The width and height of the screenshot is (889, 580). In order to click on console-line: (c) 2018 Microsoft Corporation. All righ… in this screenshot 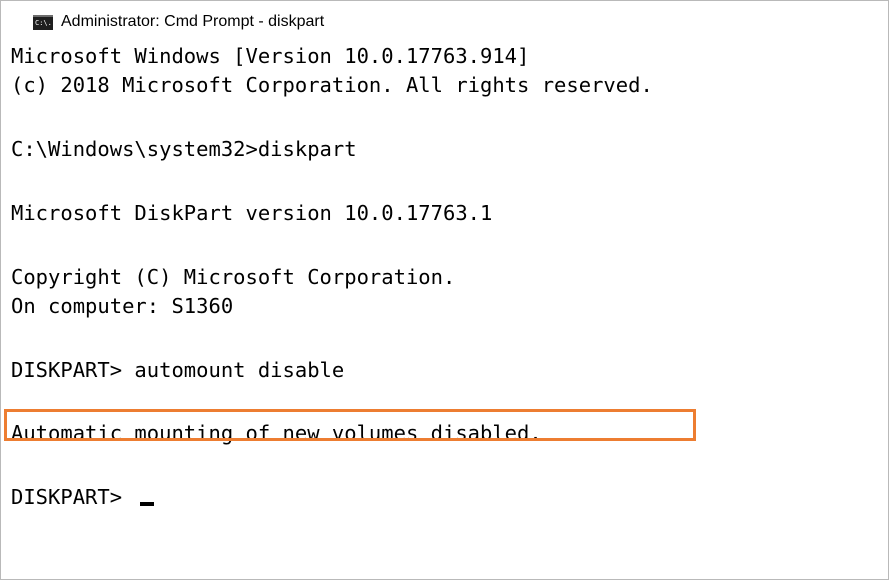, I will do `click(332, 85)`.